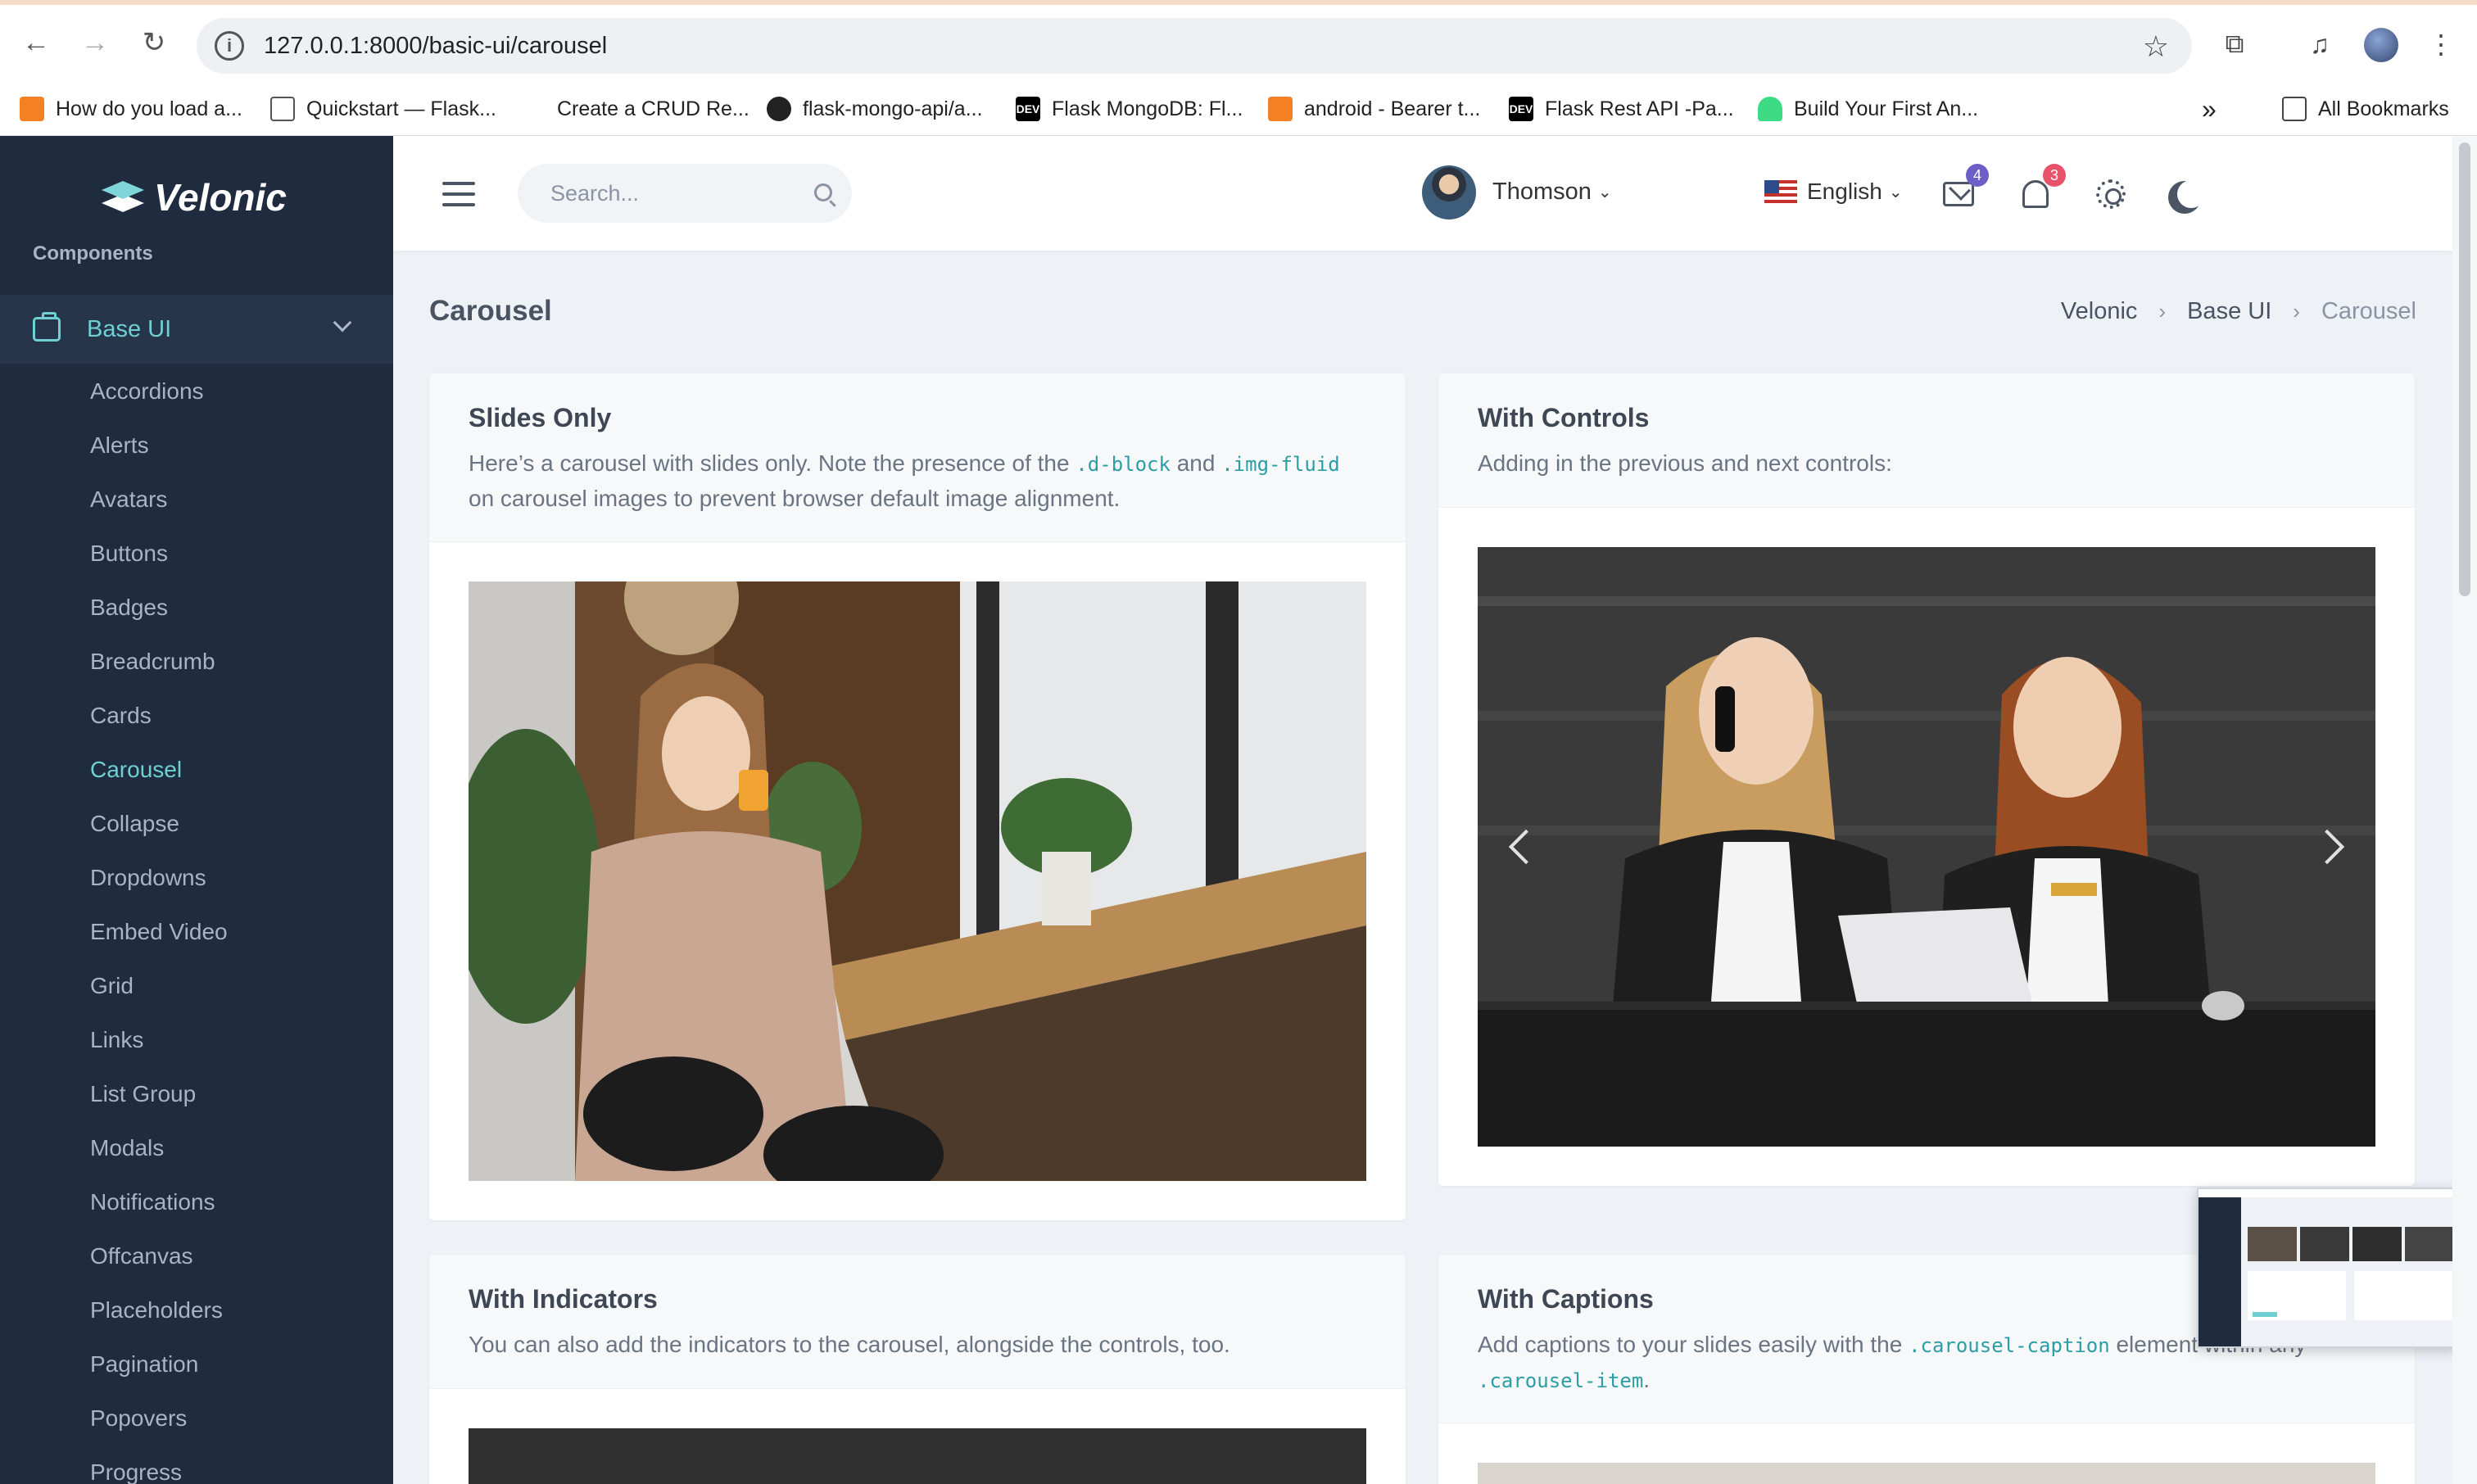 This screenshot has height=1484, width=2477. Describe the element at coordinates (47, 327) in the screenshot. I see `briefcase-icon` at that location.